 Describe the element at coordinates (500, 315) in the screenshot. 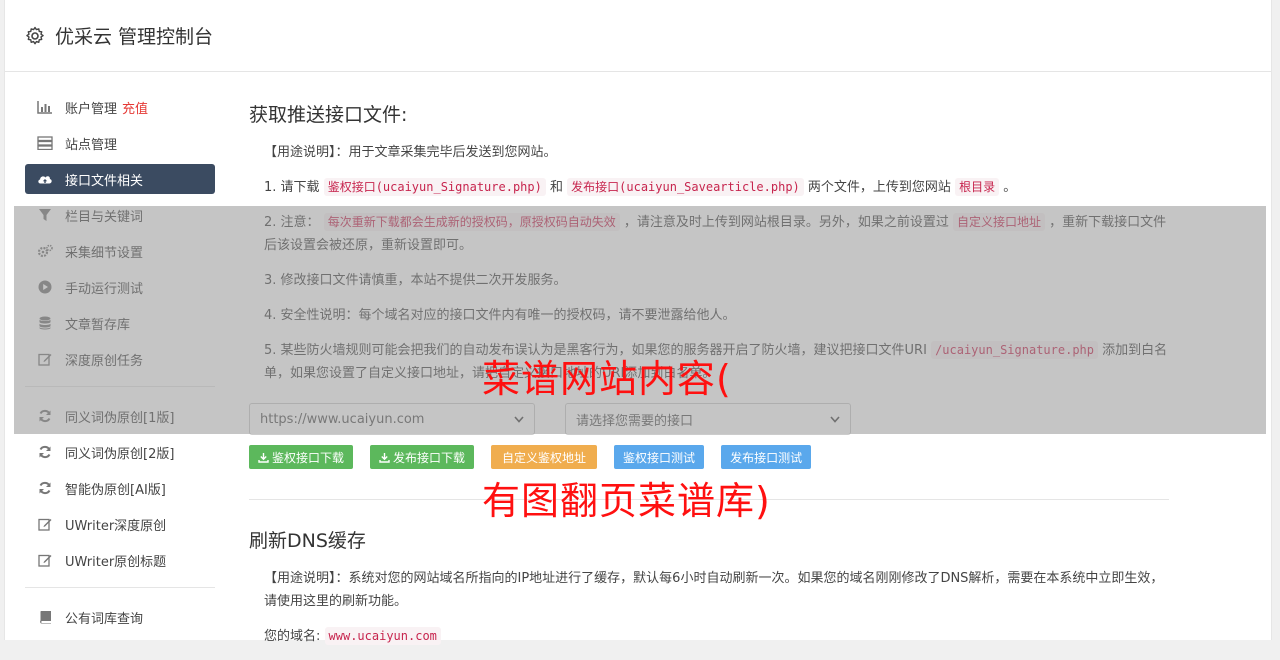

I see `step-4: 4. 安全性说明：每个域名对应的接口文件内有唯一的授权码，请不要泄露给他人。` at that location.